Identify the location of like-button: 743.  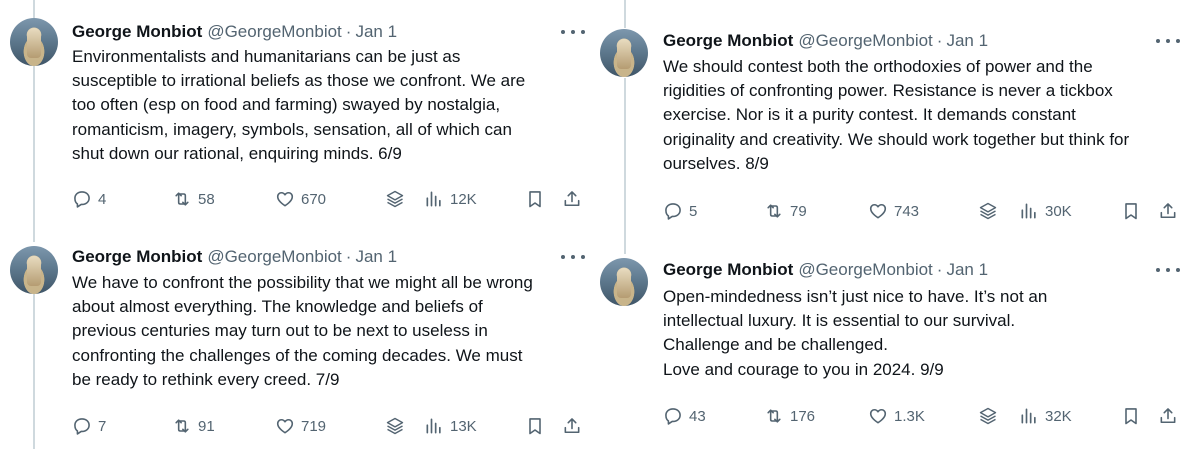
(893, 211).